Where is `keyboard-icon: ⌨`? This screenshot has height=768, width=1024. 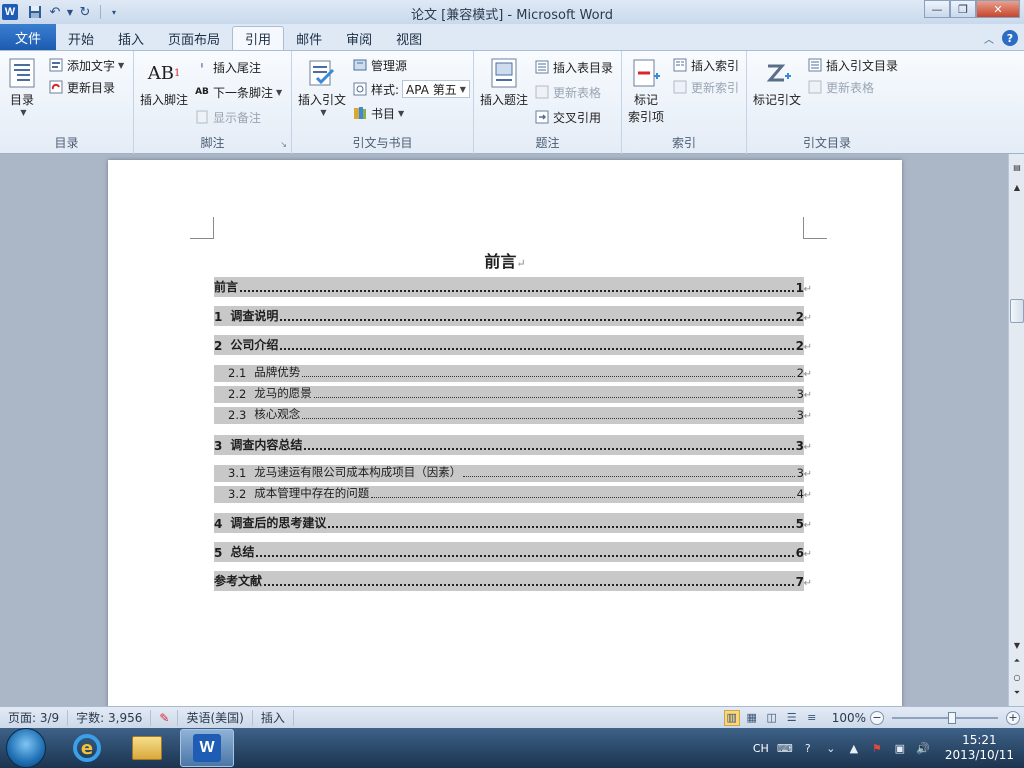
keyboard-icon: ⌨ is located at coordinates (785, 748).